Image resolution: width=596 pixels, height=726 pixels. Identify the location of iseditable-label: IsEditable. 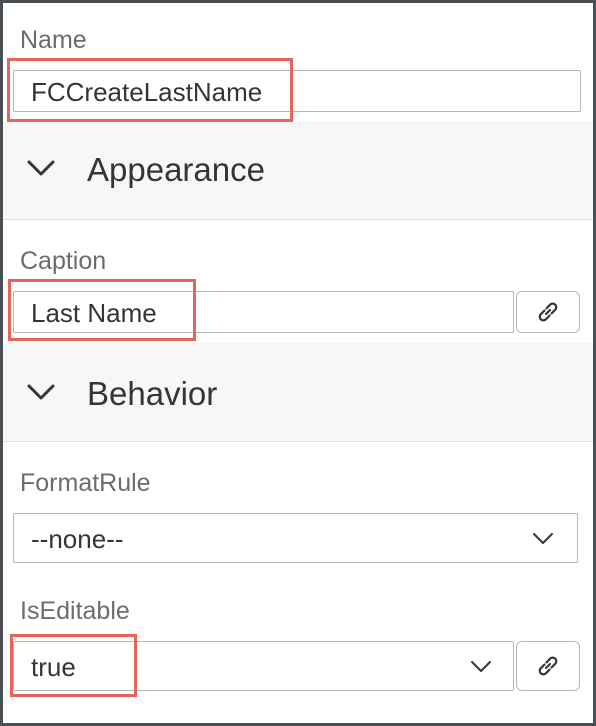
(75, 611).